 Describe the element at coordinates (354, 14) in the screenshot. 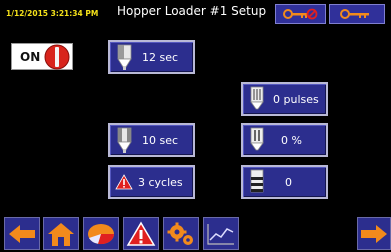

I see `key-icon` at that location.